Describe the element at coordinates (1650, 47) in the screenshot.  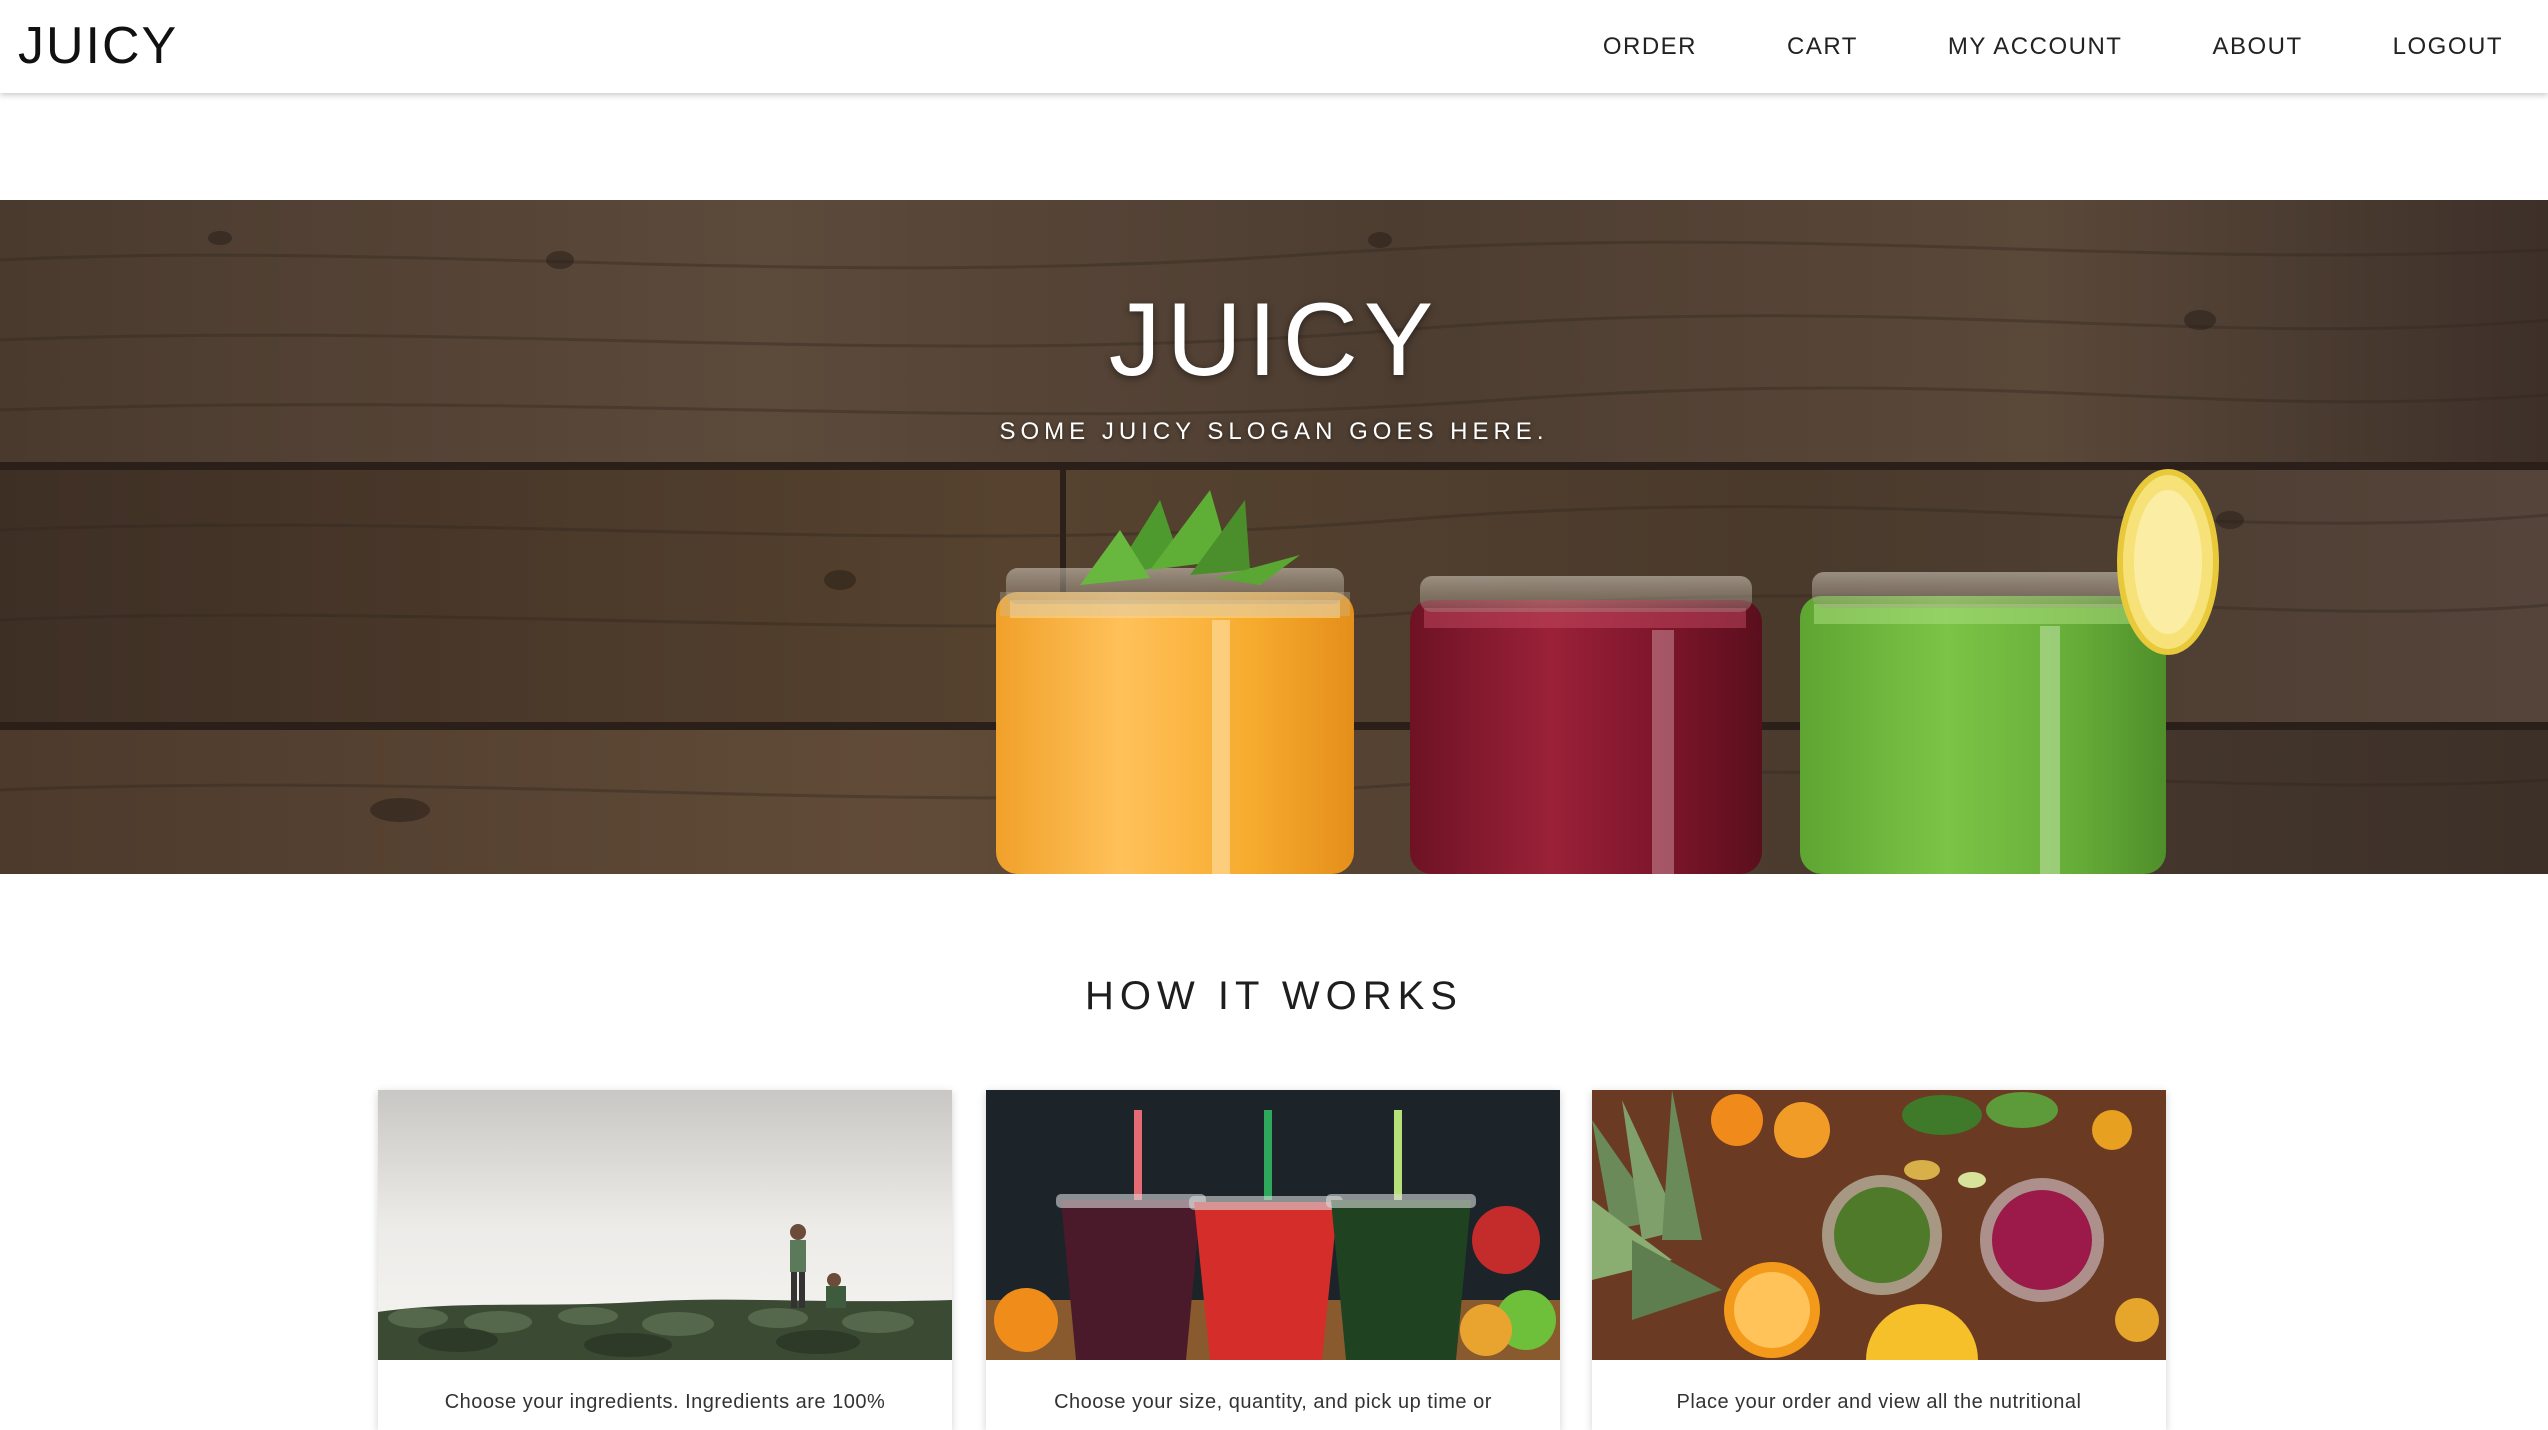
I see `nav-order-link: ORDER` at that location.